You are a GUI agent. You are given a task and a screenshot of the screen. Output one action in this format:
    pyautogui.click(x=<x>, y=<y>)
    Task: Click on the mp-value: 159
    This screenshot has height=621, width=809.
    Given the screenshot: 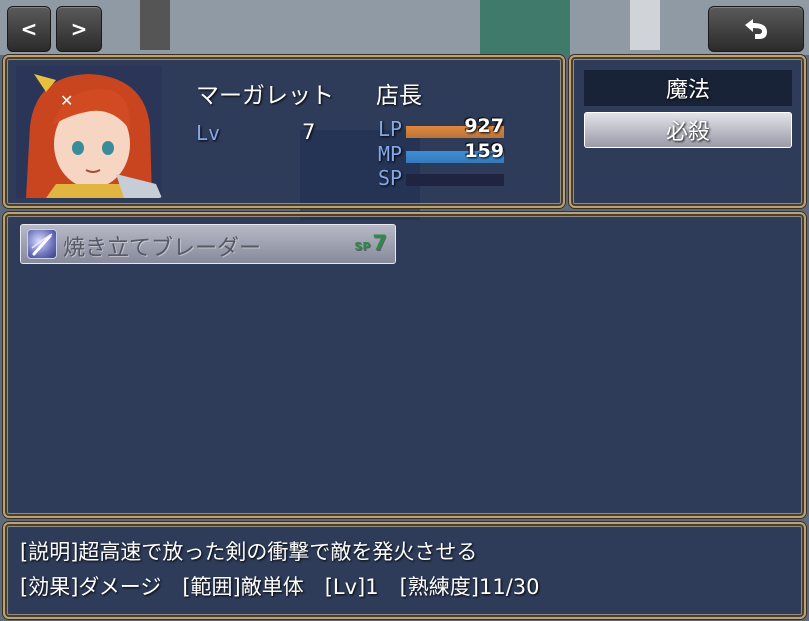 What is the action you would take?
    pyautogui.click(x=484, y=151)
    